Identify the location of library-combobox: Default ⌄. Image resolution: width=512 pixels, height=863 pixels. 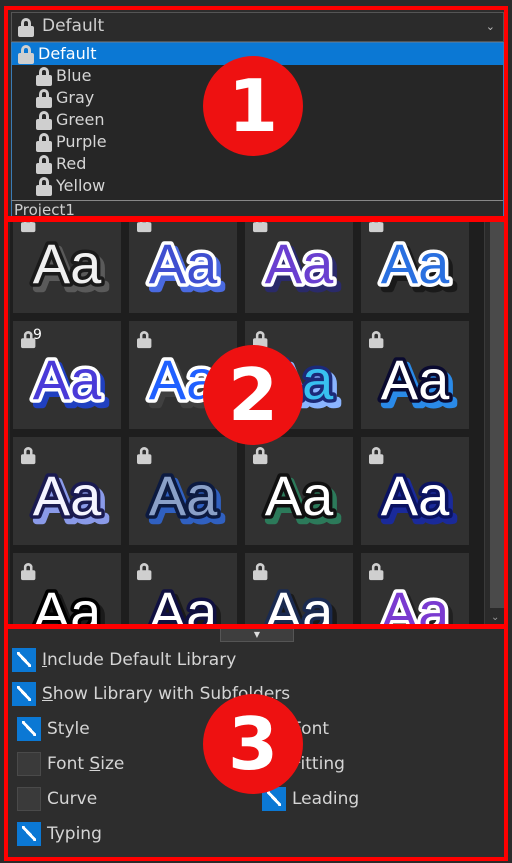
(257, 27).